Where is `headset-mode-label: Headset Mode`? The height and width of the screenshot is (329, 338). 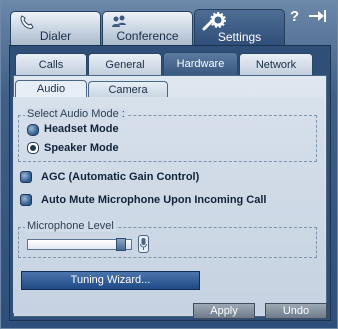
headset-mode-label: Headset Mode is located at coordinates (81, 129).